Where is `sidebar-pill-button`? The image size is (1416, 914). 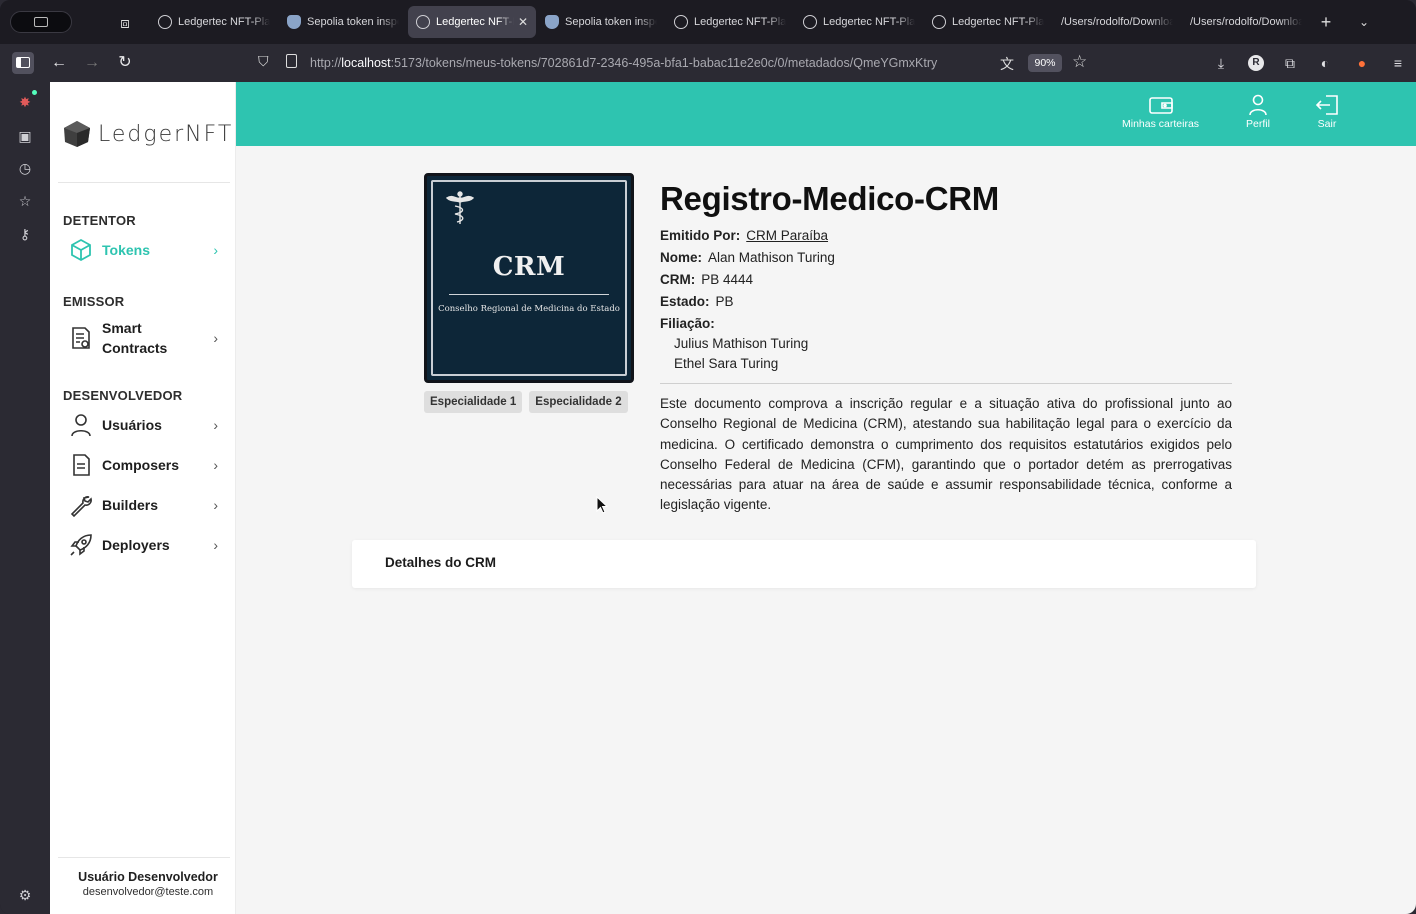 sidebar-pill-button is located at coordinates (41, 22).